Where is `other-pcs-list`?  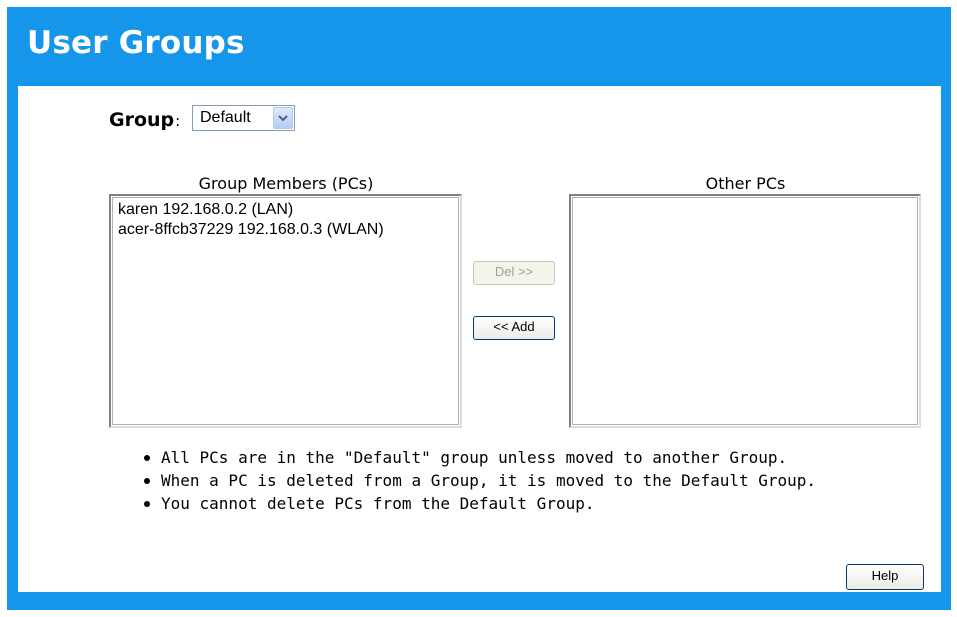
other-pcs-list is located at coordinates (745, 311).